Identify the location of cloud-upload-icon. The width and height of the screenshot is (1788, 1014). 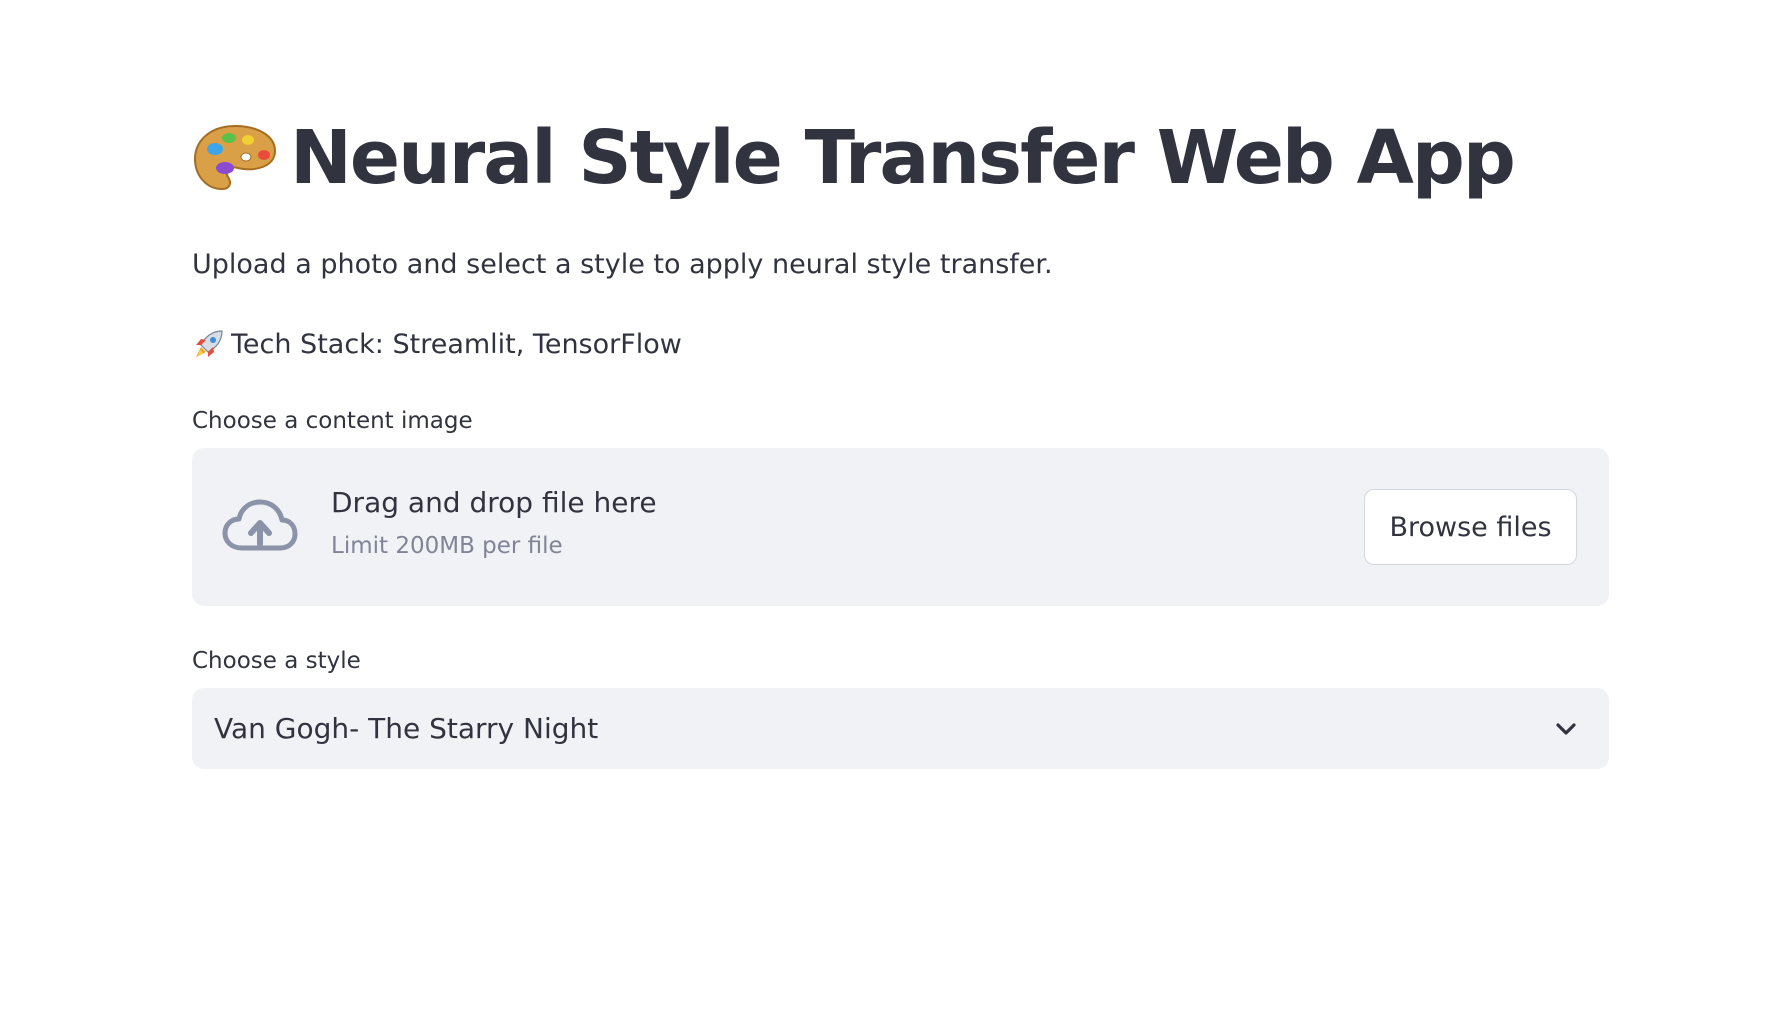
(260, 525).